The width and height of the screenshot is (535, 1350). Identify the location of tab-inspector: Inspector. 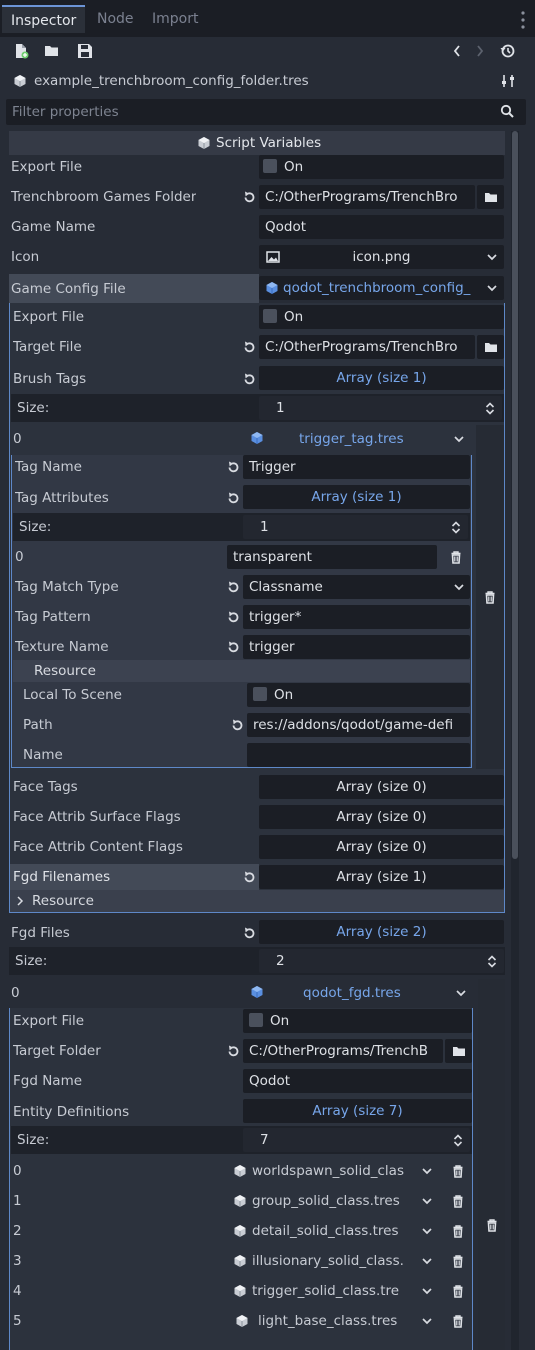
(44, 19).